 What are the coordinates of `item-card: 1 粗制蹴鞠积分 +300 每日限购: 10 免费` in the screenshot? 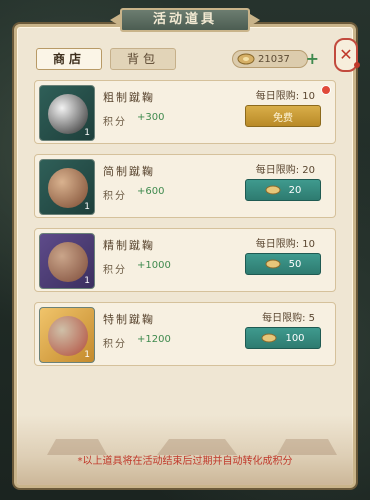 It's located at (185, 112).